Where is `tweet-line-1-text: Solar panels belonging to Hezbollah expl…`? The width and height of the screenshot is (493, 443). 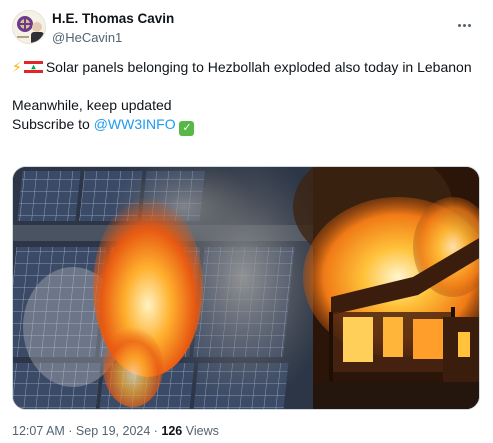
tweet-line-1-text: Solar panels belonging to Hezbollah expl… is located at coordinates (258, 67).